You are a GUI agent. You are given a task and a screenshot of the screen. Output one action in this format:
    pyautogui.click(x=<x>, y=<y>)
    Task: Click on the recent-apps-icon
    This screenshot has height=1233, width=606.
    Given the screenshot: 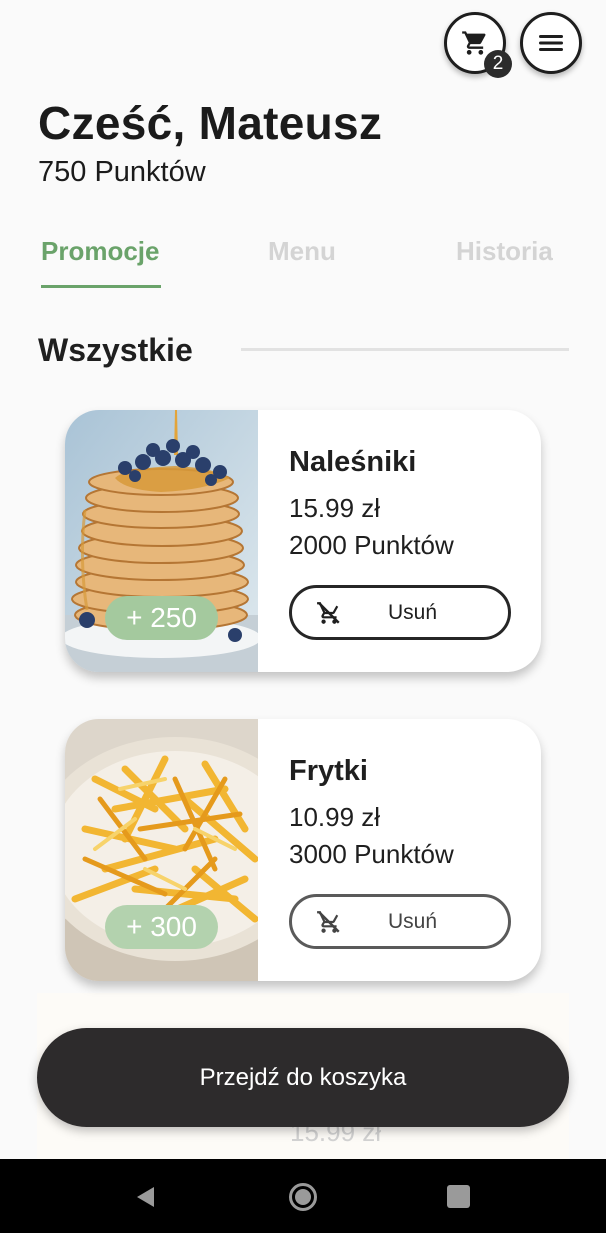 What is the action you would take?
    pyautogui.click(x=458, y=1196)
    